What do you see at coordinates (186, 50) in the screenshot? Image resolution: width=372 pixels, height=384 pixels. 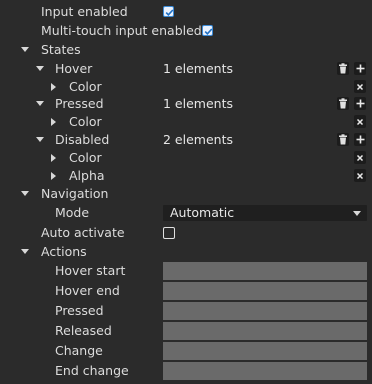 I see `states-row: States` at bounding box center [186, 50].